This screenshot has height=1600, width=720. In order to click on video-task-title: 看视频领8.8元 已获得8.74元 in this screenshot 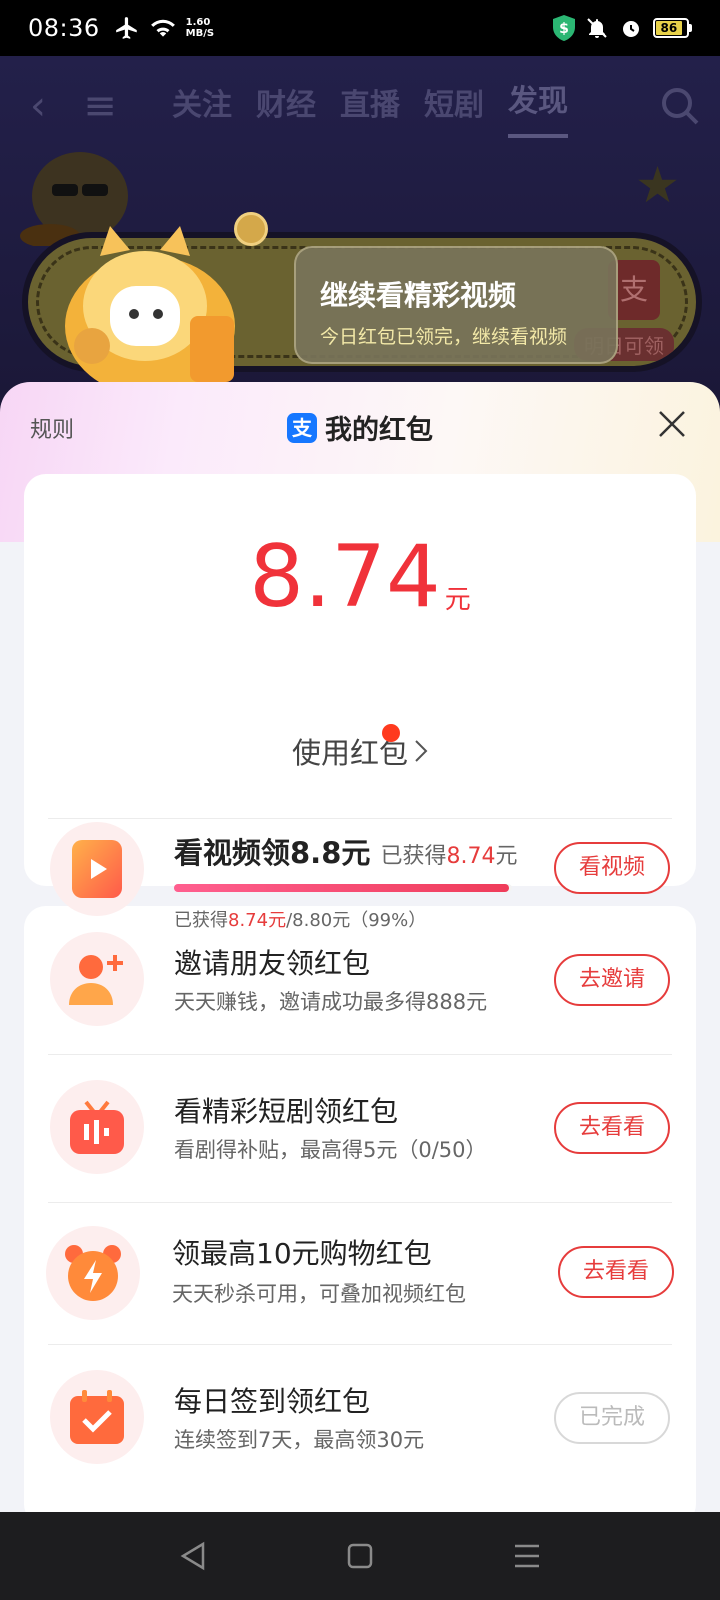, I will do `click(346, 851)`.